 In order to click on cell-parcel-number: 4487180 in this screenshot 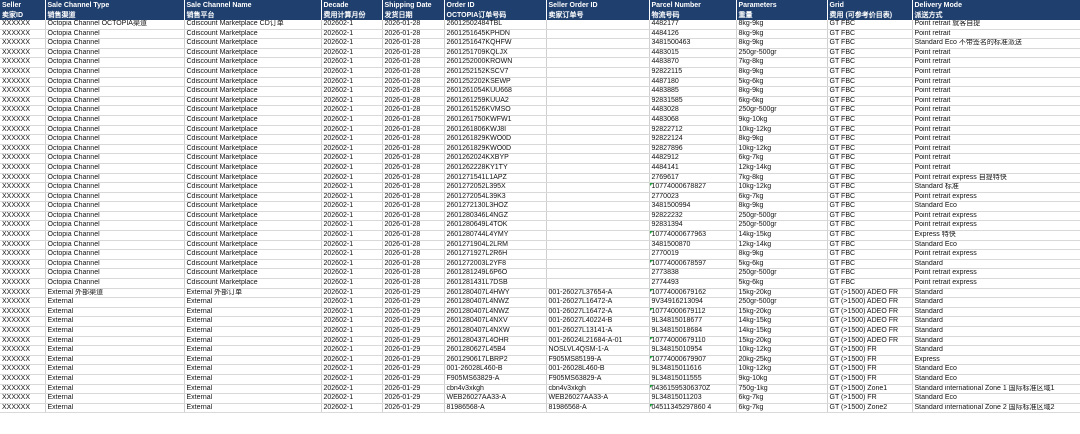, I will do `click(693, 82)`.